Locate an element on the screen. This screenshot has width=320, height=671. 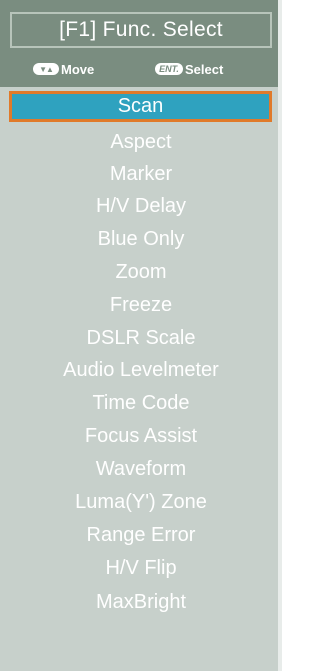
menu-item-luma-zone: Luma(Y') Zone is located at coordinates (141, 502).